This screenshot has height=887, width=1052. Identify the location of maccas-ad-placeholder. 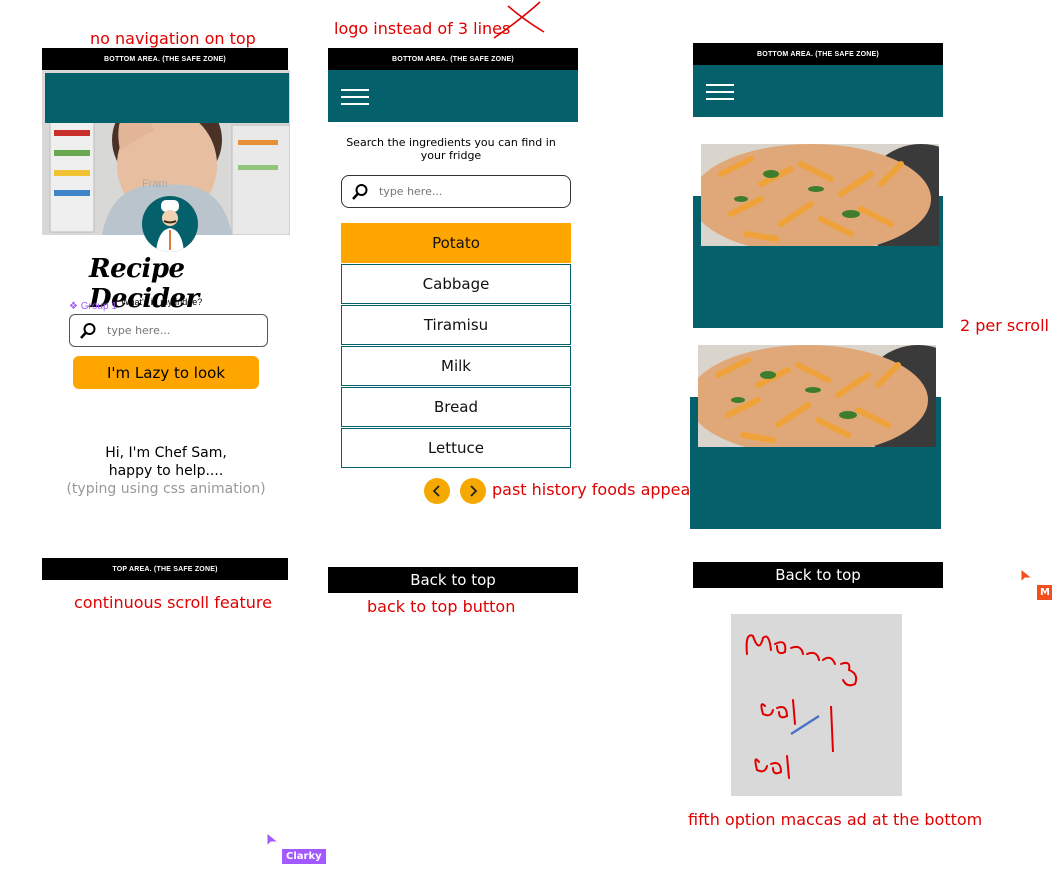
(816, 705).